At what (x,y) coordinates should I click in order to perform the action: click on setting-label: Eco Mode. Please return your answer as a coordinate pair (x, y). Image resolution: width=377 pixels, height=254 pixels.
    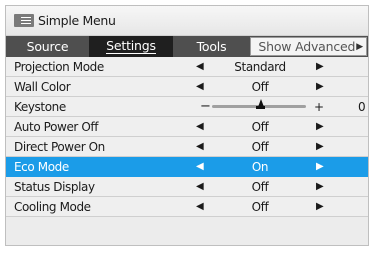
    Looking at the image, I should click on (41, 166).